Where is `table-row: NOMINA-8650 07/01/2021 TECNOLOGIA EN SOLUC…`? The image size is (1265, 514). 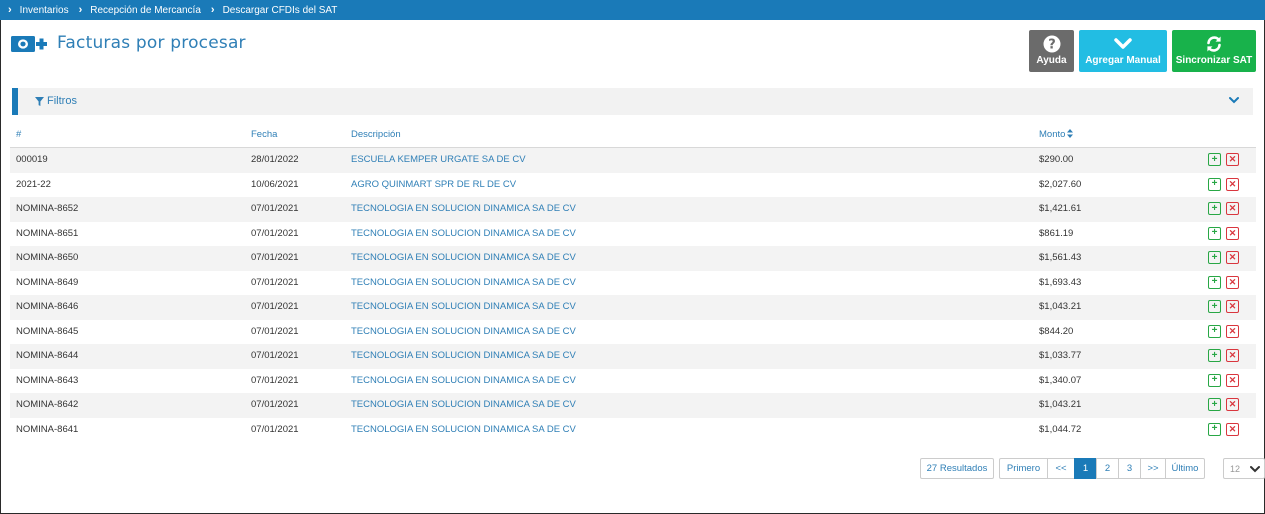
table-row: NOMINA-8650 07/01/2021 TECNOLOGIA EN SOLUC… is located at coordinates (633, 258).